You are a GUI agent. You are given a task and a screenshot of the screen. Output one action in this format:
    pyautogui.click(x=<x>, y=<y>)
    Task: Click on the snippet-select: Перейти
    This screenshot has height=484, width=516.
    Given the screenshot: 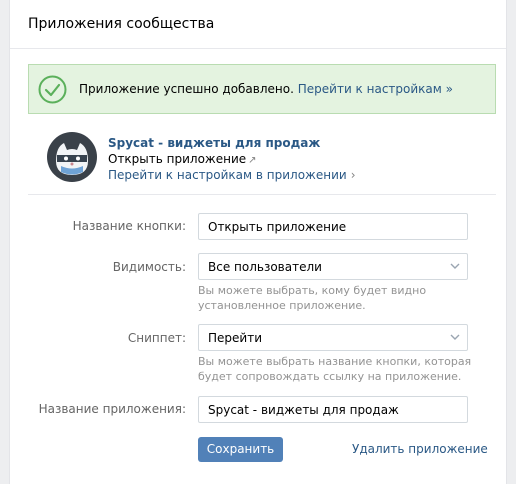 What is the action you would take?
    pyautogui.click(x=333, y=337)
    